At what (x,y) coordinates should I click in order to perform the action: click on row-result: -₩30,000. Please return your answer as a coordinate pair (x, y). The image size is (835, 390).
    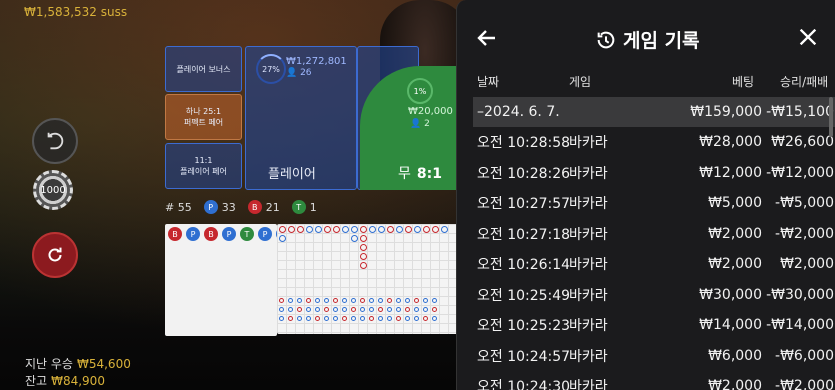
    Looking at the image, I should click on (800, 294).